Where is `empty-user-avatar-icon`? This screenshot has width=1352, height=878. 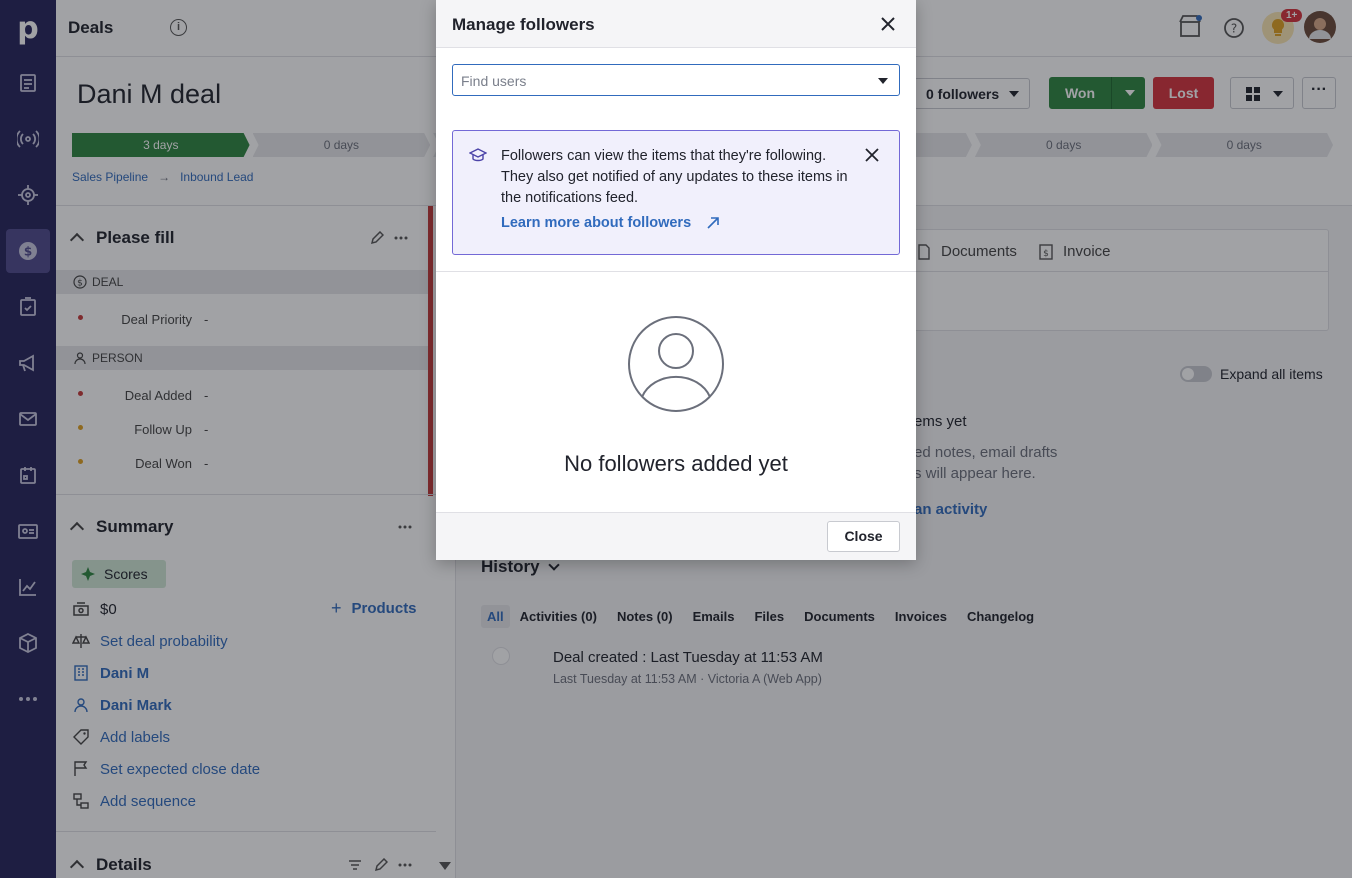
empty-user-avatar-icon is located at coordinates (676, 364).